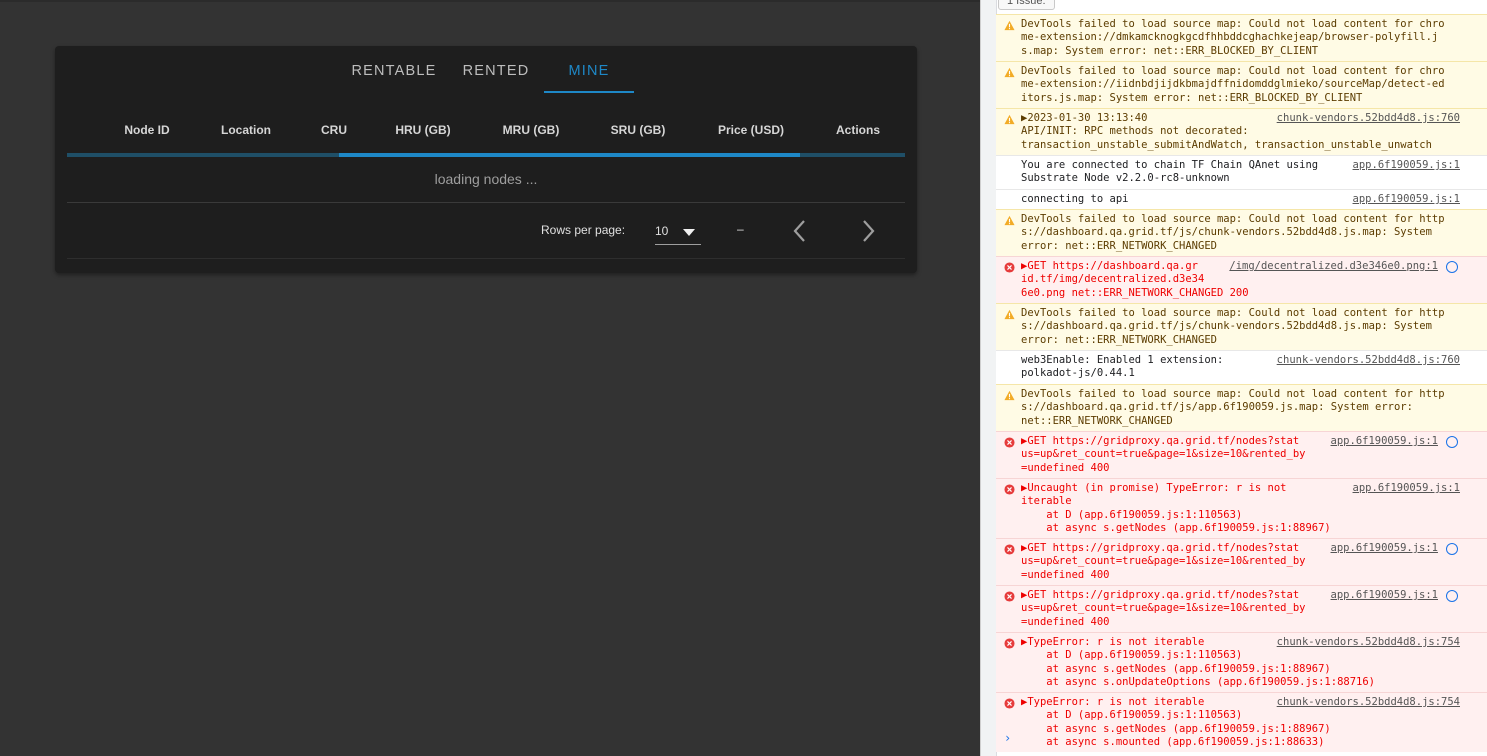  Describe the element at coordinates (496, 70) in the screenshot. I see `tab-rented: RENTED` at that location.